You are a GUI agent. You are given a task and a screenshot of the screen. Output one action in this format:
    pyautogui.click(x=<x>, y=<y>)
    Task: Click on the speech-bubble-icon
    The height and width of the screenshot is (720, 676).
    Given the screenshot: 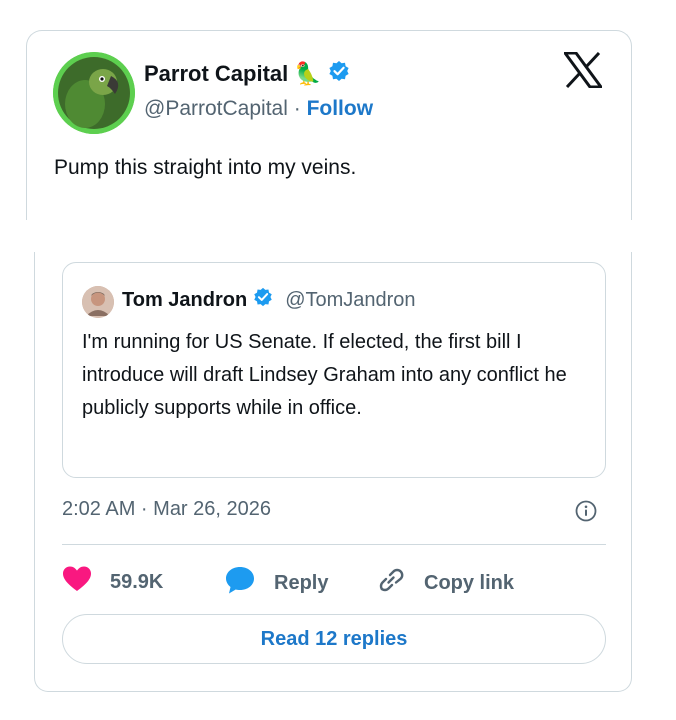 What is the action you would take?
    pyautogui.click(x=240, y=583)
    